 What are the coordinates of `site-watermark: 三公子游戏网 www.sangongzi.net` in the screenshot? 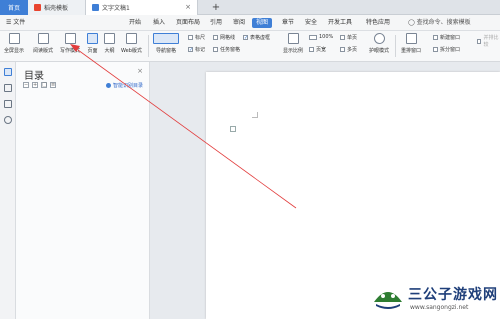 It's located at (434, 297).